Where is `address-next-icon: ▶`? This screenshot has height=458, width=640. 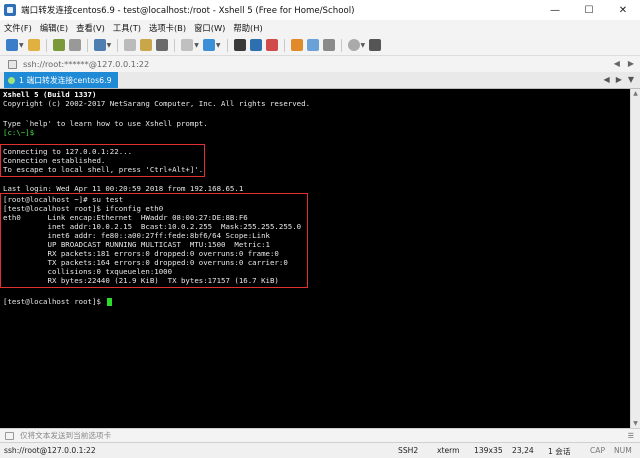 address-next-icon: ▶ is located at coordinates (631, 63).